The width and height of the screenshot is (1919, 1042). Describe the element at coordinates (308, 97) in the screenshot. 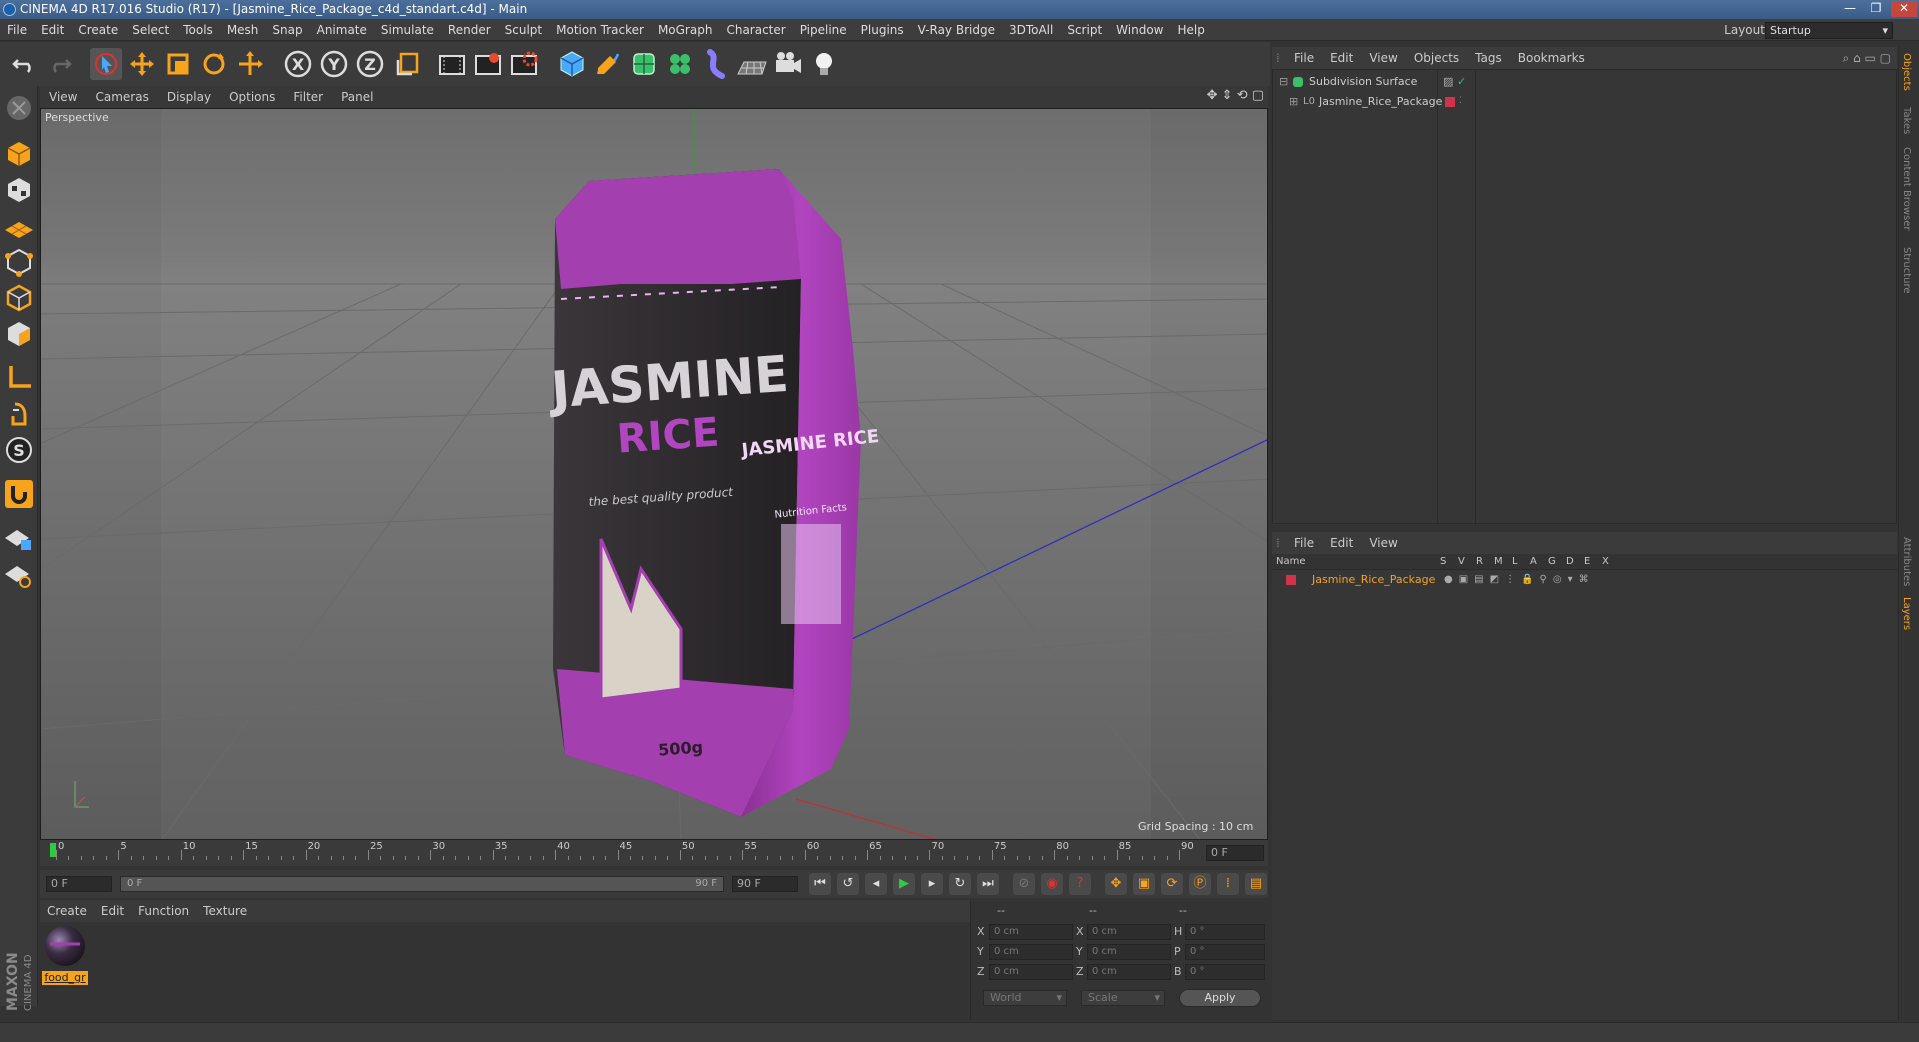

I see `viewport-menu-filter: Filter` at that location.